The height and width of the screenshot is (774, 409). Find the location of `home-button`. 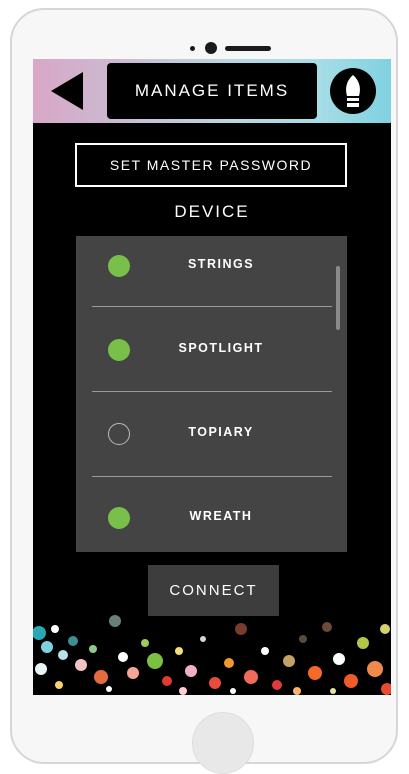

home-button is located at coordinates (223, 743).